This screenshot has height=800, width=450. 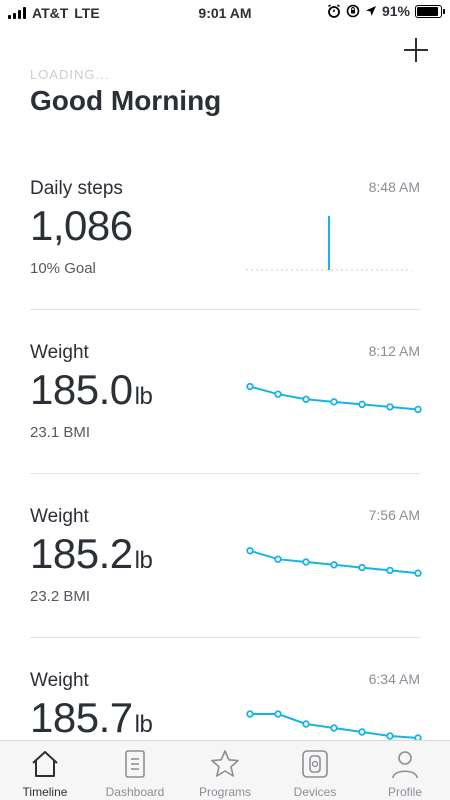 What do you see at coordinates (370, 11) in the screenshot?
I see `location-icon` at bounding box center [370, 11].